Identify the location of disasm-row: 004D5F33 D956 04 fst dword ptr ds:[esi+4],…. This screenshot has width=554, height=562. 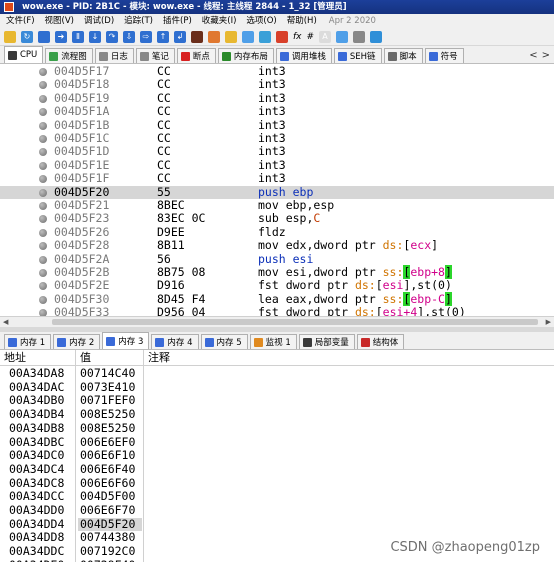
(277, 310).